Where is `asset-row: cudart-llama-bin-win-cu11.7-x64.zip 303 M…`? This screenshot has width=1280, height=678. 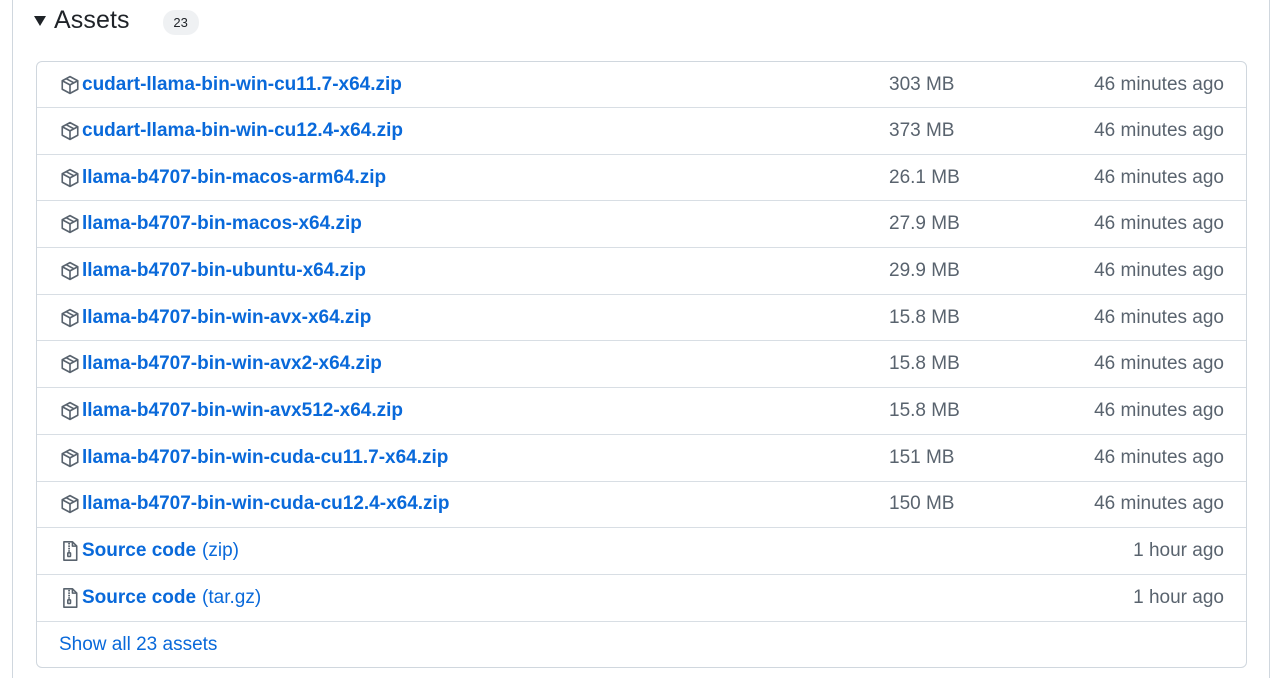
asset-row: cudart-llama-bin-win-cu11.7-x64.zip 303 M… is located at coordinates (641, 85).